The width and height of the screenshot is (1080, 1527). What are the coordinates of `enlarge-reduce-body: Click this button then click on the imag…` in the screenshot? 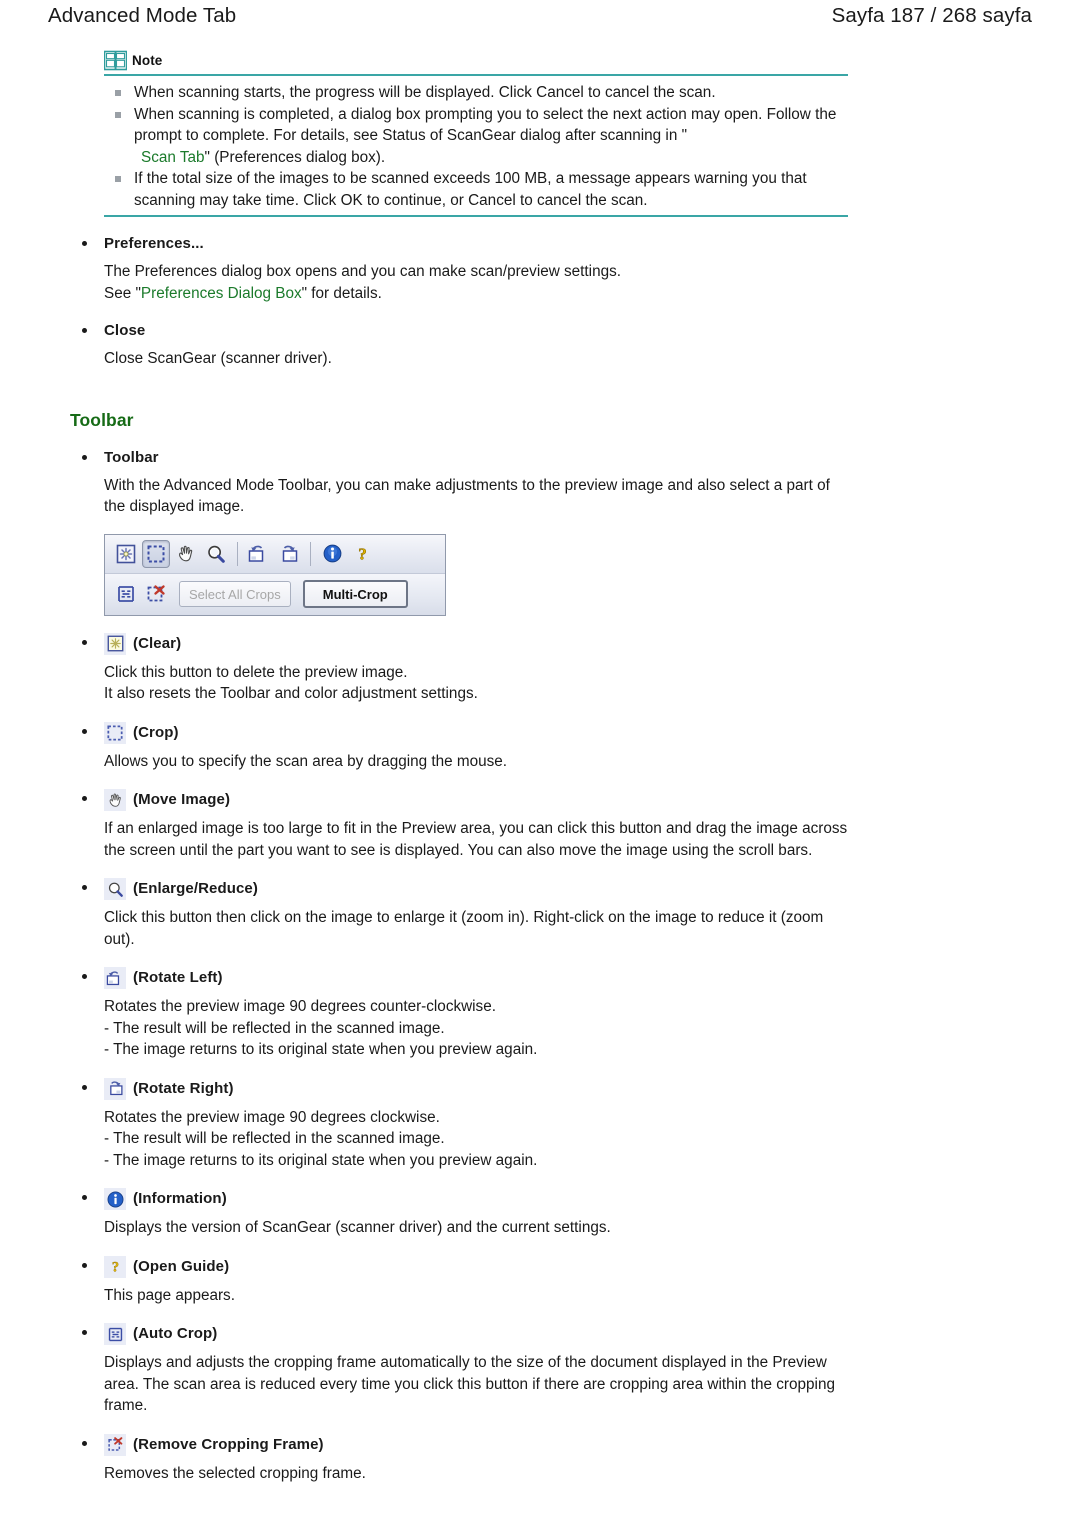 It's located at (464, 928).